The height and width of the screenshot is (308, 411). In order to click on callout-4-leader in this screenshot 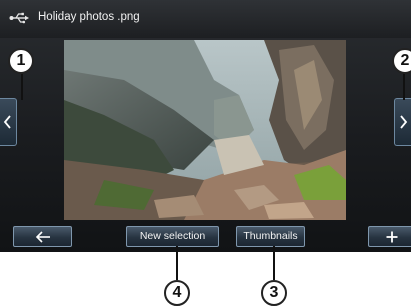, I will do `click(177, 263)`.